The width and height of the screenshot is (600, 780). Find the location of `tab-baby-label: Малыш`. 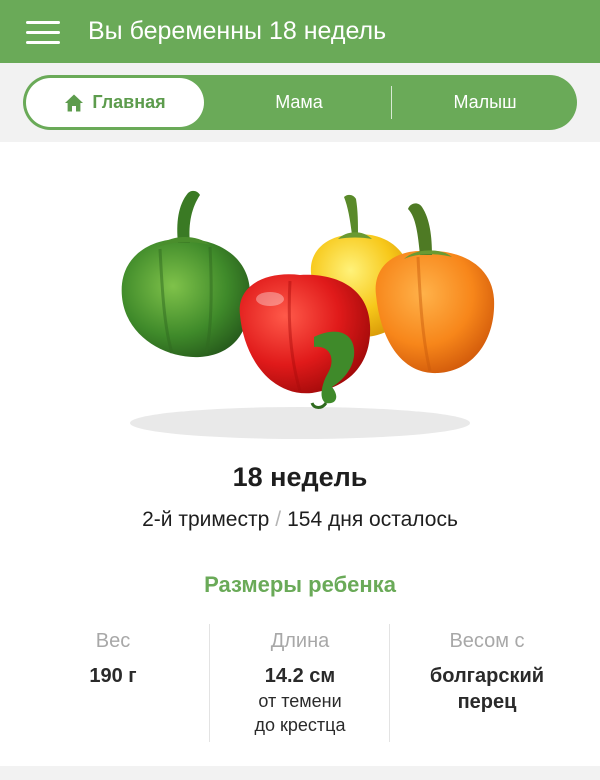

tab-baby-label: Малыш is located at coordinates (485, 102).